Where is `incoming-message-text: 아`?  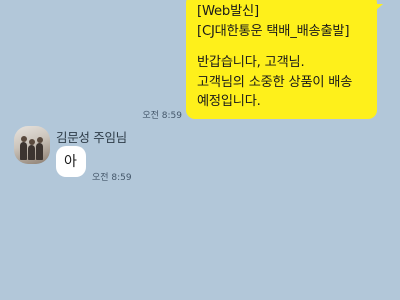 incoming-message-text: 아 is located at coordinates (70, 162).